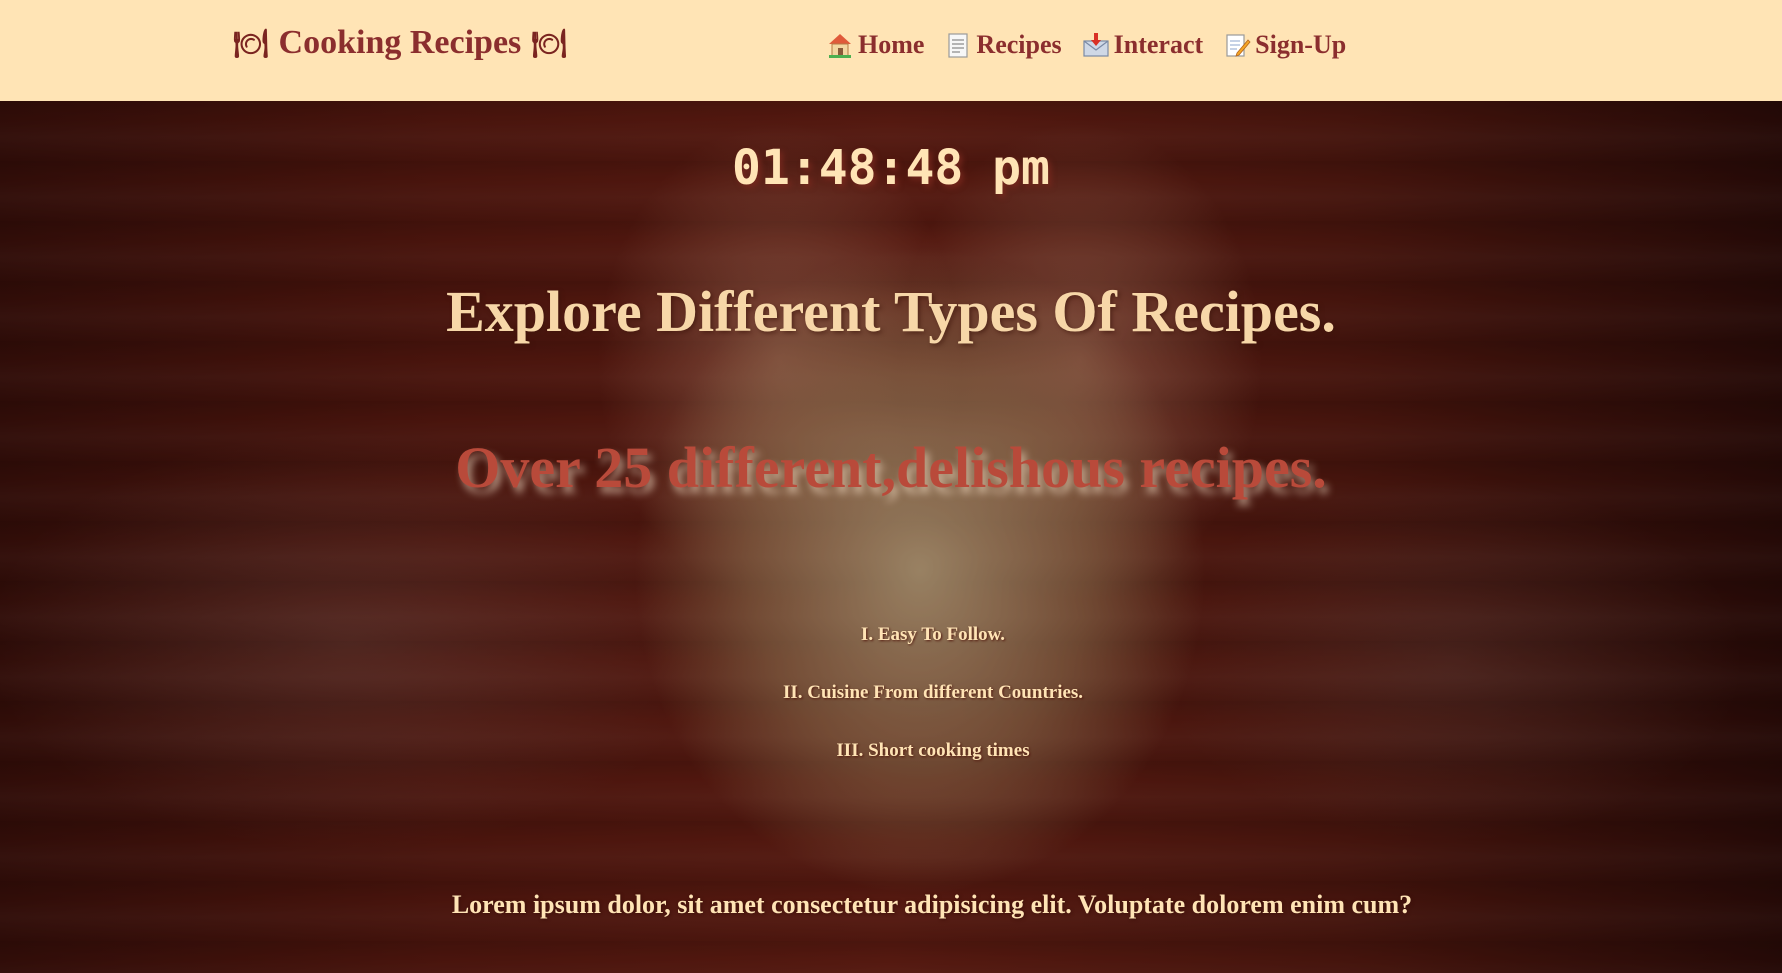 The image size is (1782, 973). What do you see at coordinates (933, 692) in the screenshot?
I see `feature-item: II. Cuisine From different Countries.` at bounding box center [933, 692].